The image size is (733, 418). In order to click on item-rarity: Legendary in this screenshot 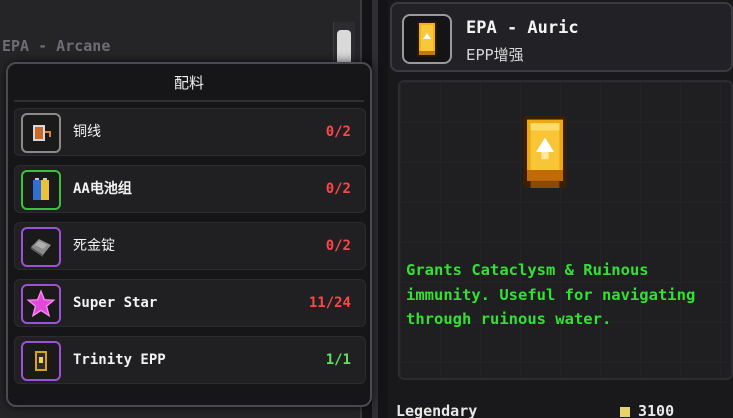, I will do `click(437, 410)`.